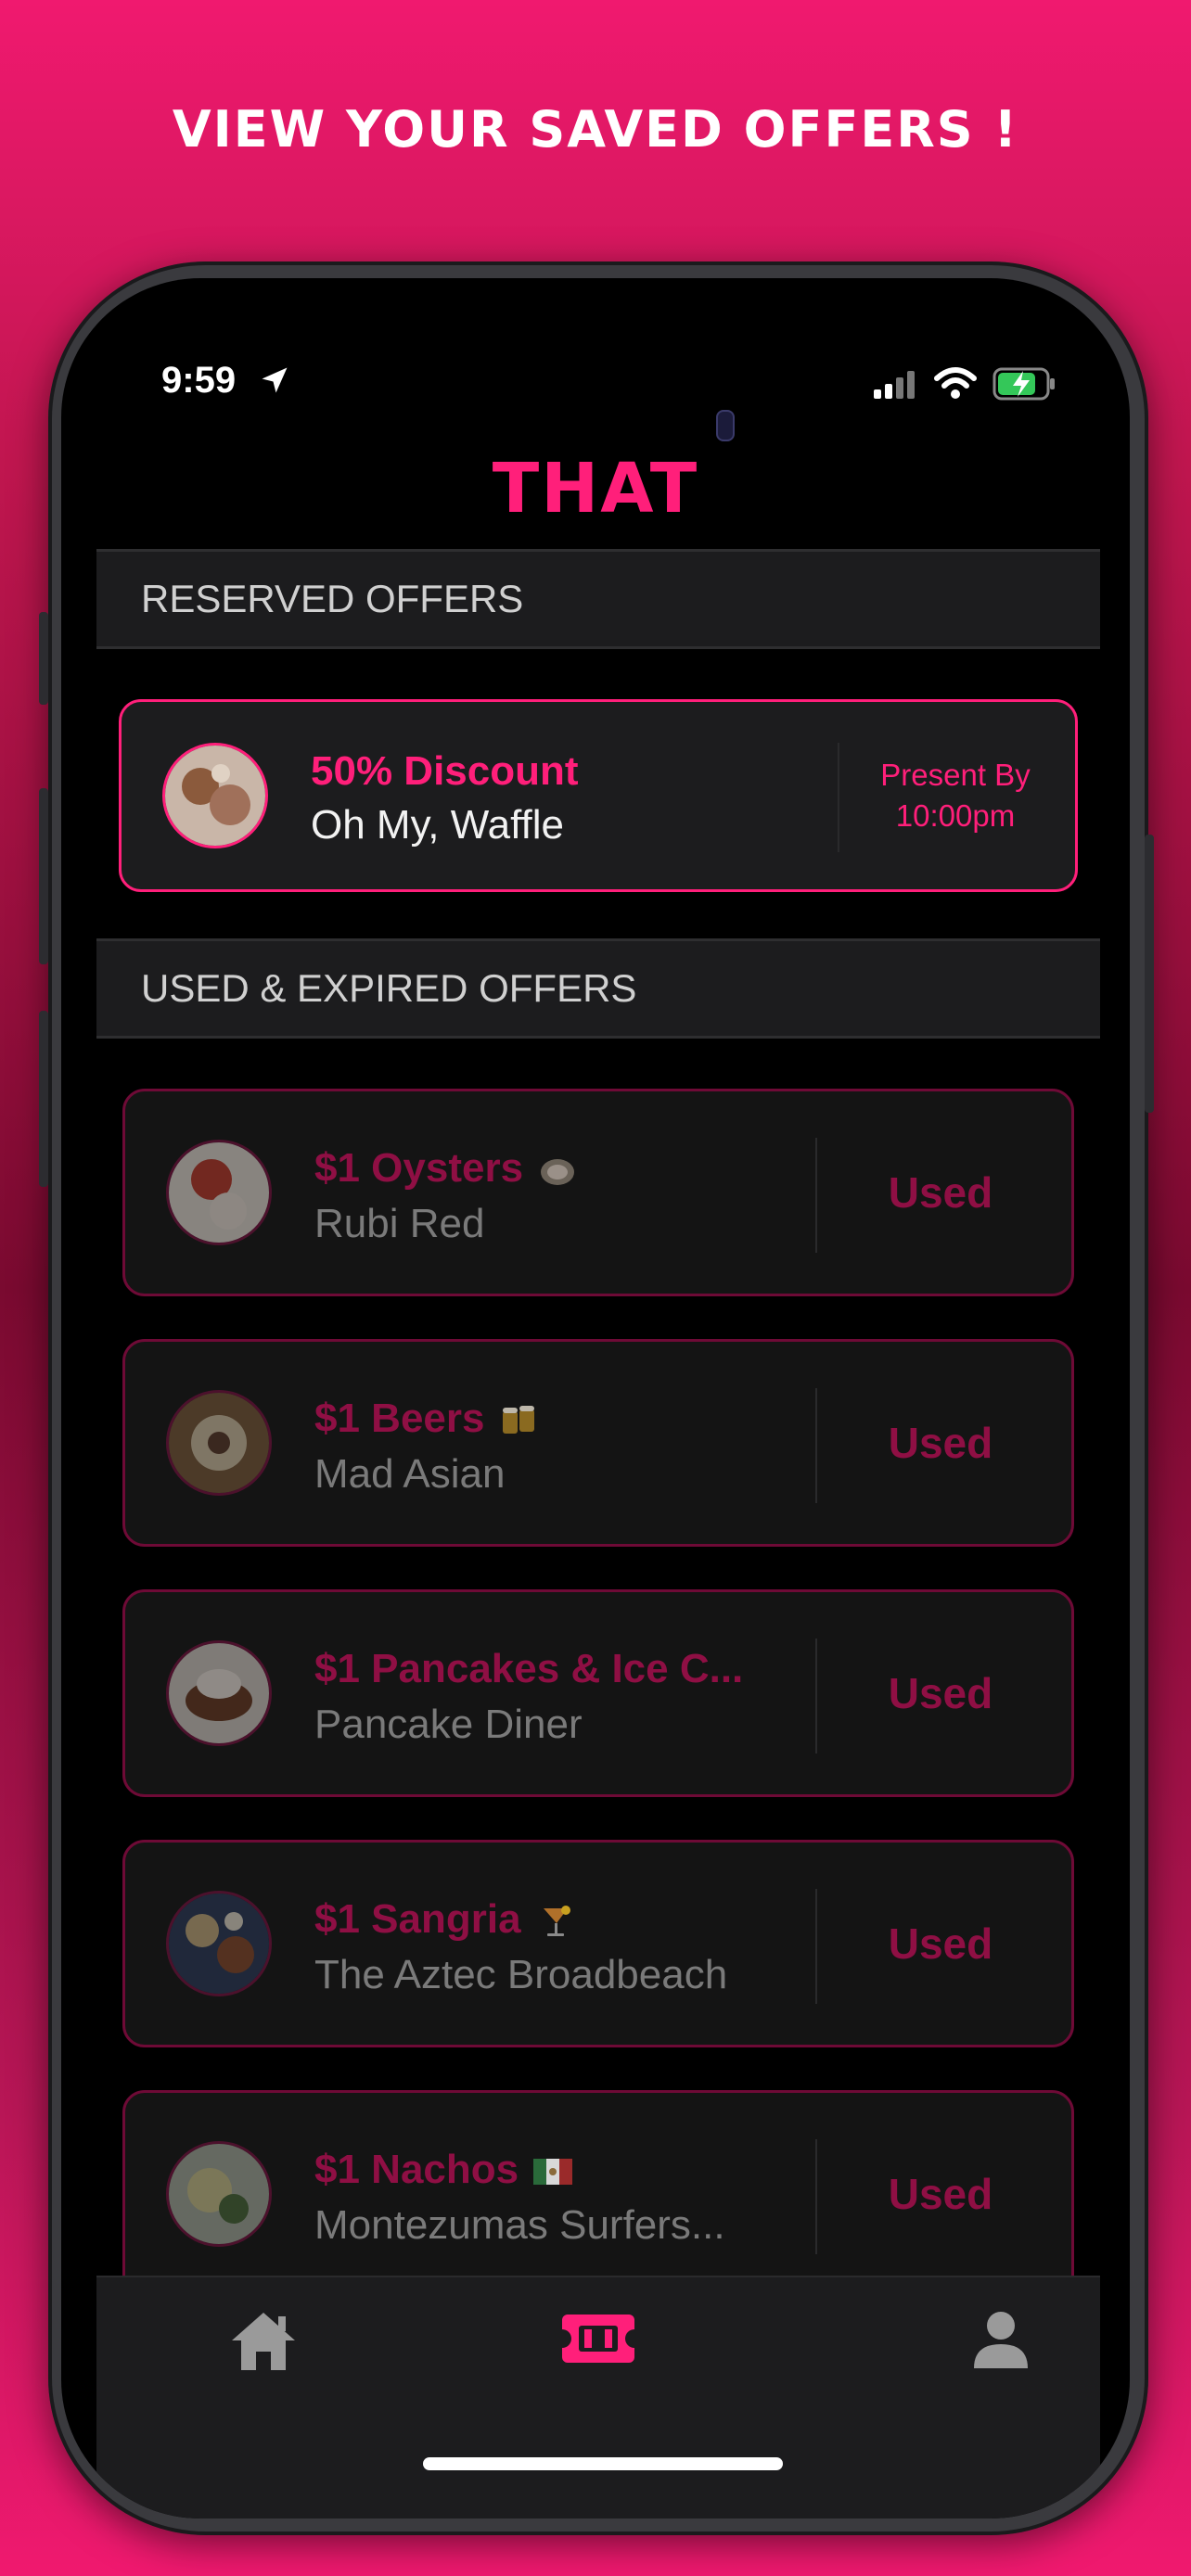 The height and width of the screenshot is (2576, 1191). What do you see at coordinates (445, 771) in the screenshot?
I see `offer-title: 50% Discount` at bounding box center [445, 771].